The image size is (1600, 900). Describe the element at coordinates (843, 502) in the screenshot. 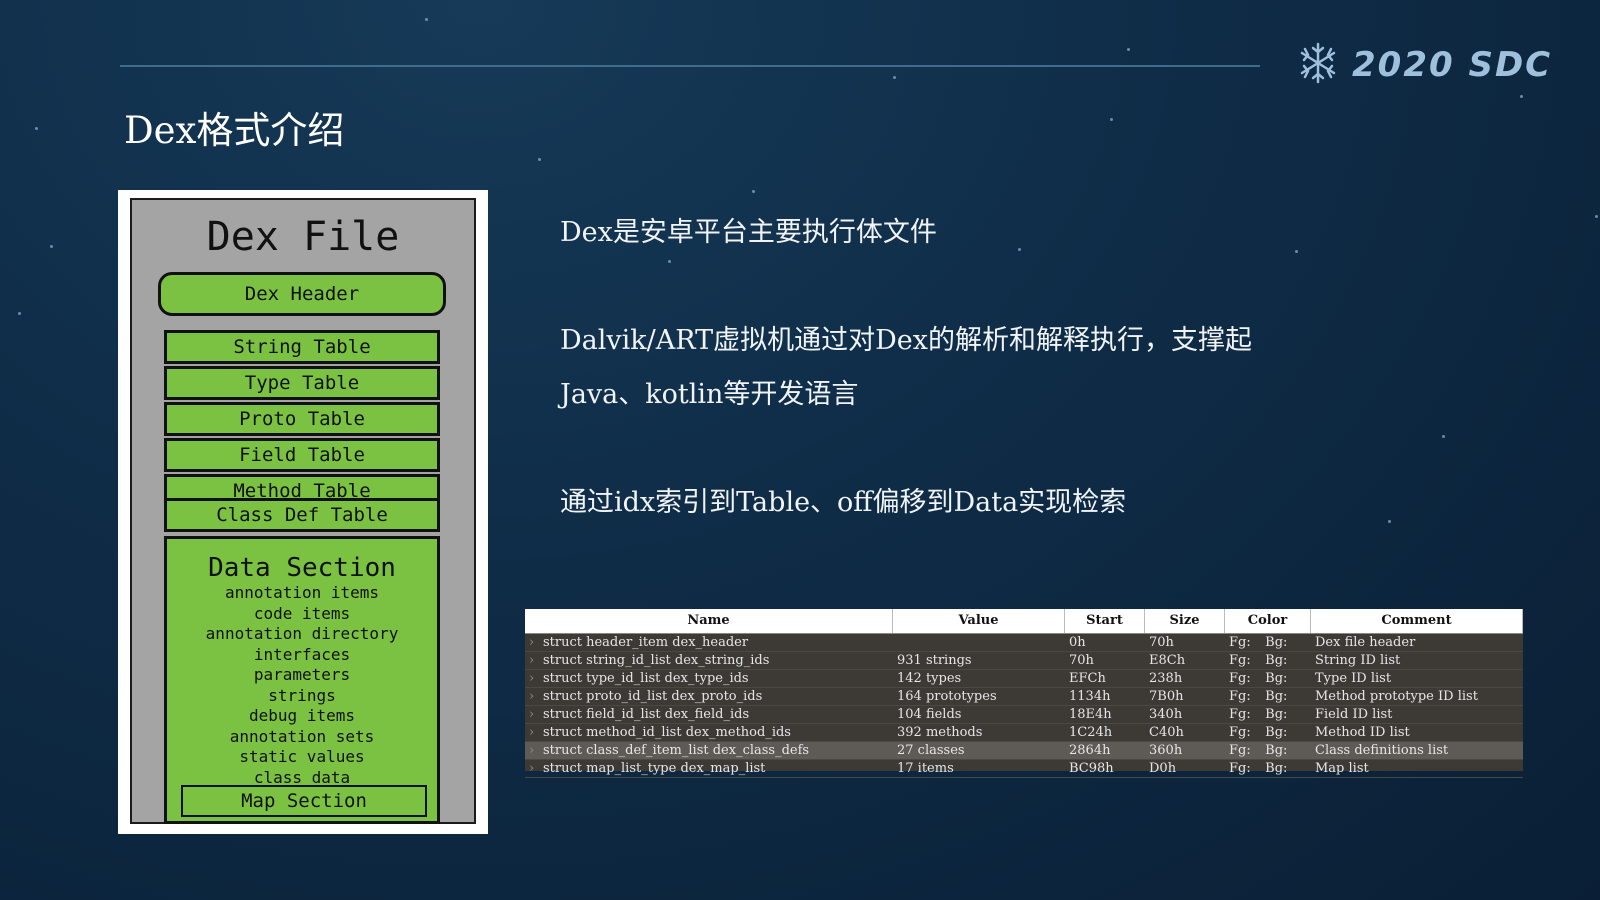

I see `bullet-line-4: 通过idx索引到Table、off偏移到Data实现检索` at that location.